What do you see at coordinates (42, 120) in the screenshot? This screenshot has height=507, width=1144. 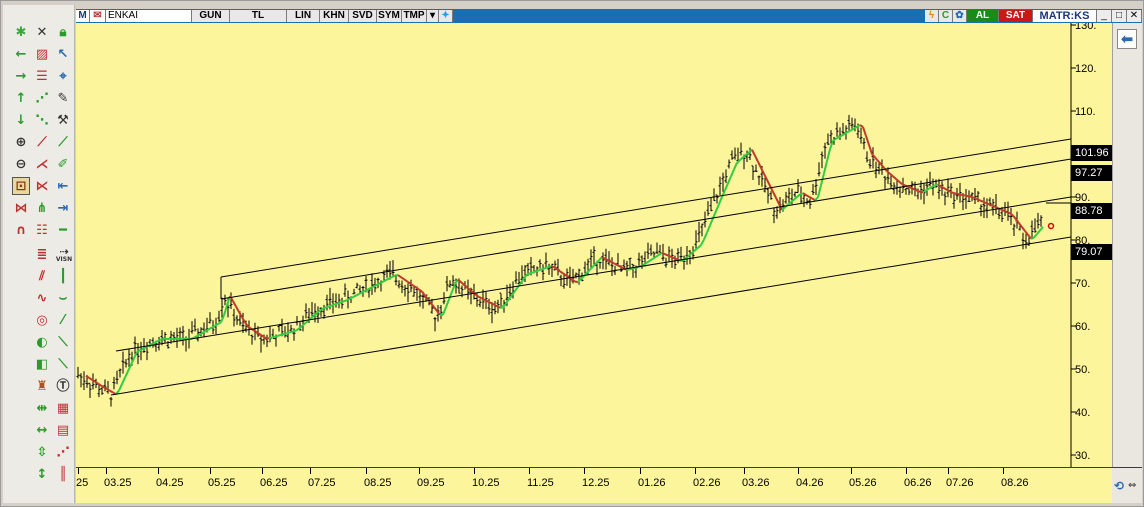 I see `fan-lines-icon: ⋱` at bounding box center [42, 120].